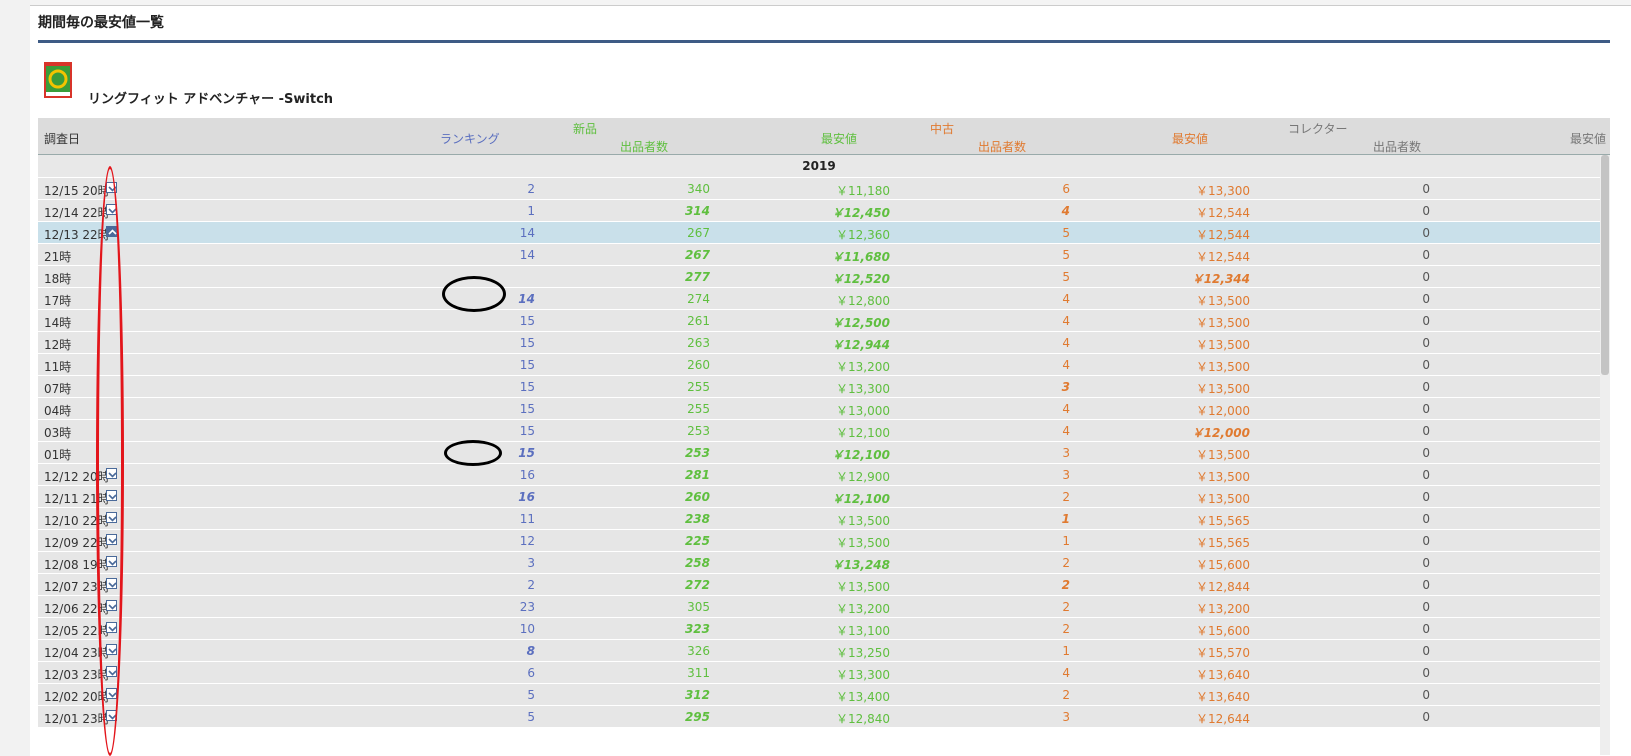  Describe the element at coordinates (819, 607) in the screenshot. I see `table-row: 12/06 22時 23 305 ￥13,200 2 ￥13,200 0` at that location.